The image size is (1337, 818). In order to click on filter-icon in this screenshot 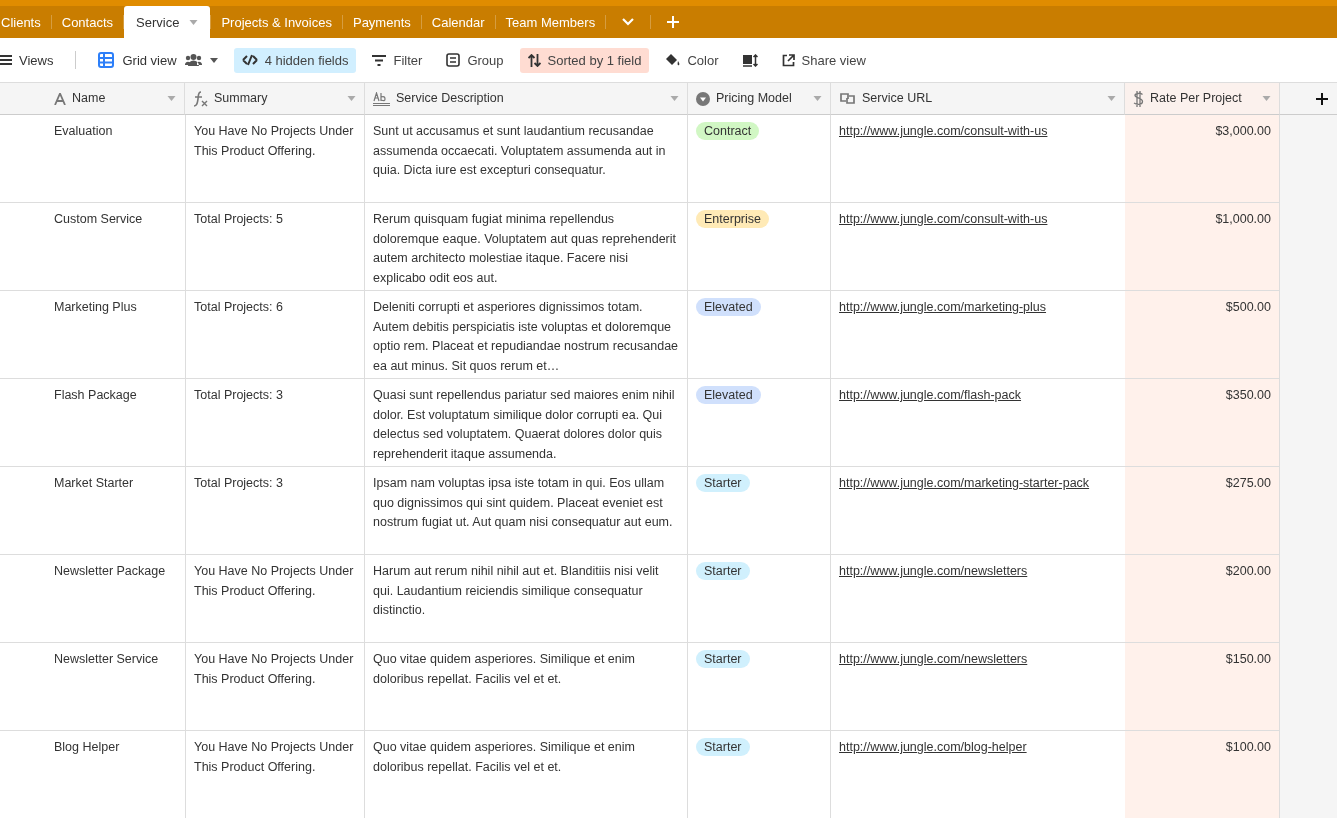, I will do `click(379, 60)`.